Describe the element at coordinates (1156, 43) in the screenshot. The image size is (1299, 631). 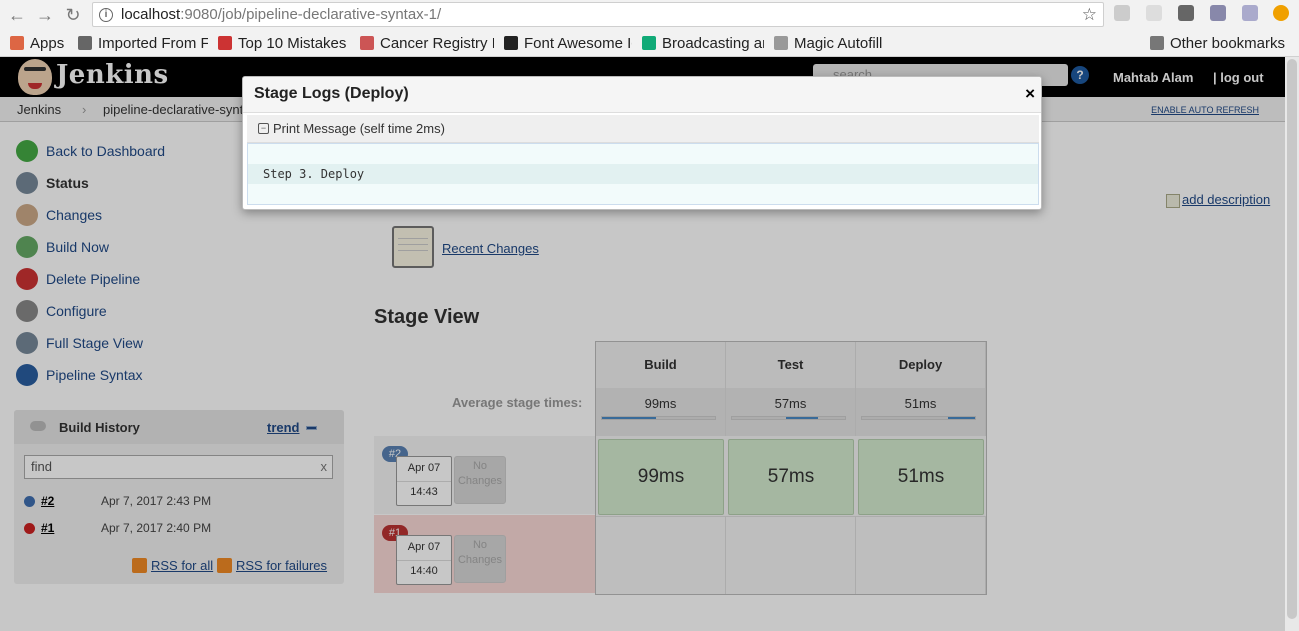
I see `folder-icon` at that location.